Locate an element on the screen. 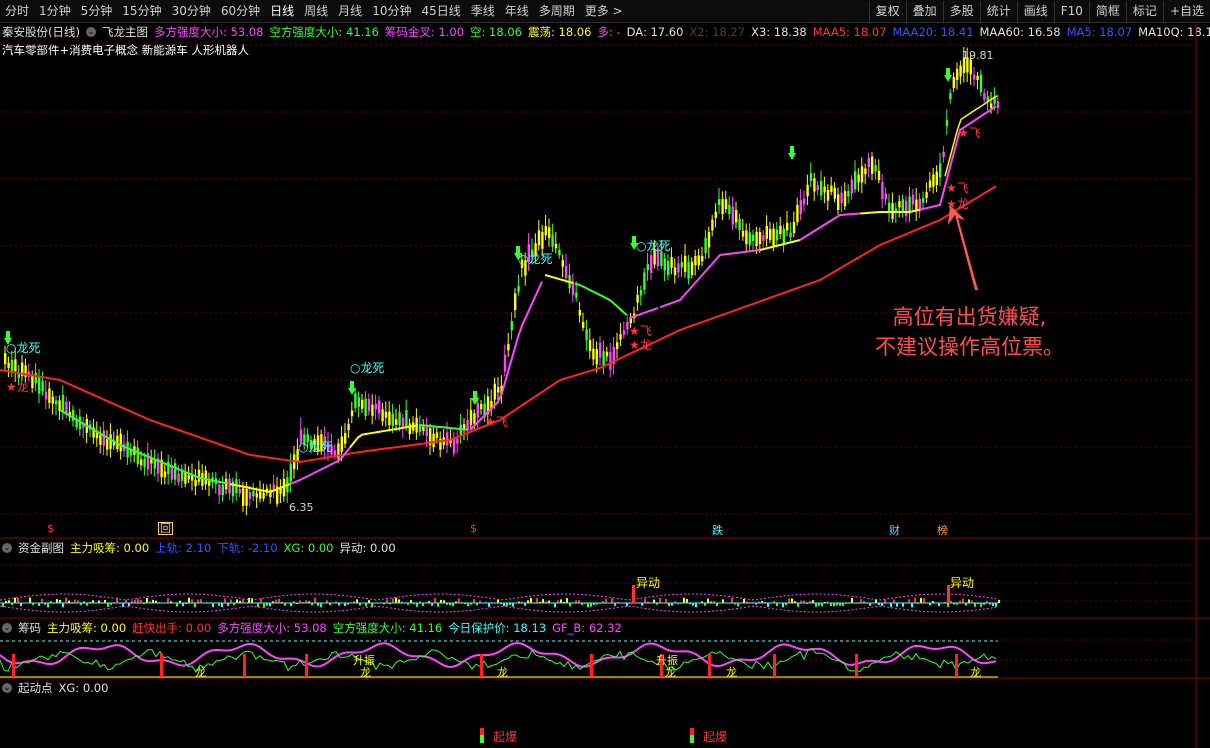 Image resolution: width=1210 pixels, height=748 pixels. chip-tag-long-6: 龙 is located at coordinates (975, 672).